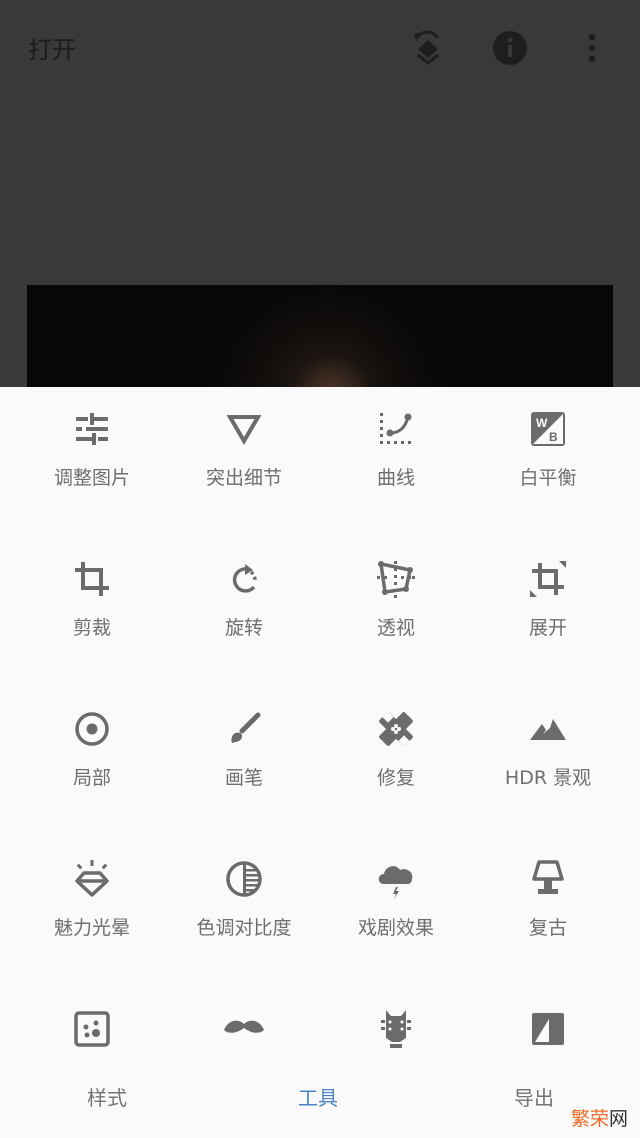 The height and width of the screenshot is (1138, 640). I want to click on tab-tools: 工具, so click(318, 1096).